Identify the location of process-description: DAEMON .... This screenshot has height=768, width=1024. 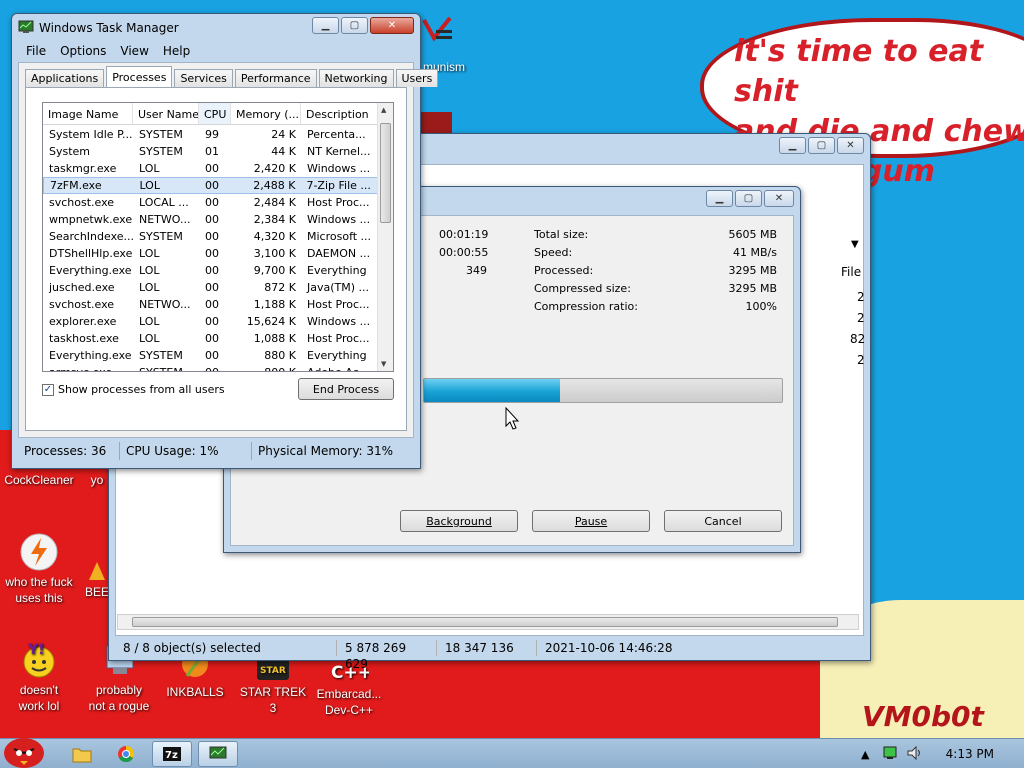
(339, 253).